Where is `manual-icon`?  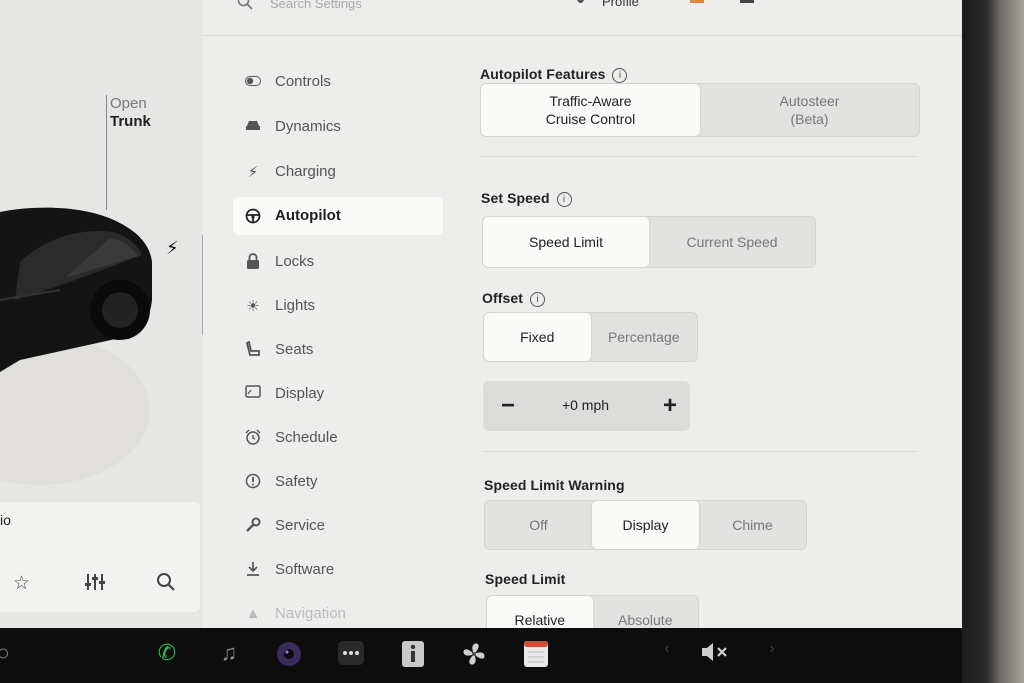
manual-icon is located at coordinates (413, 657).